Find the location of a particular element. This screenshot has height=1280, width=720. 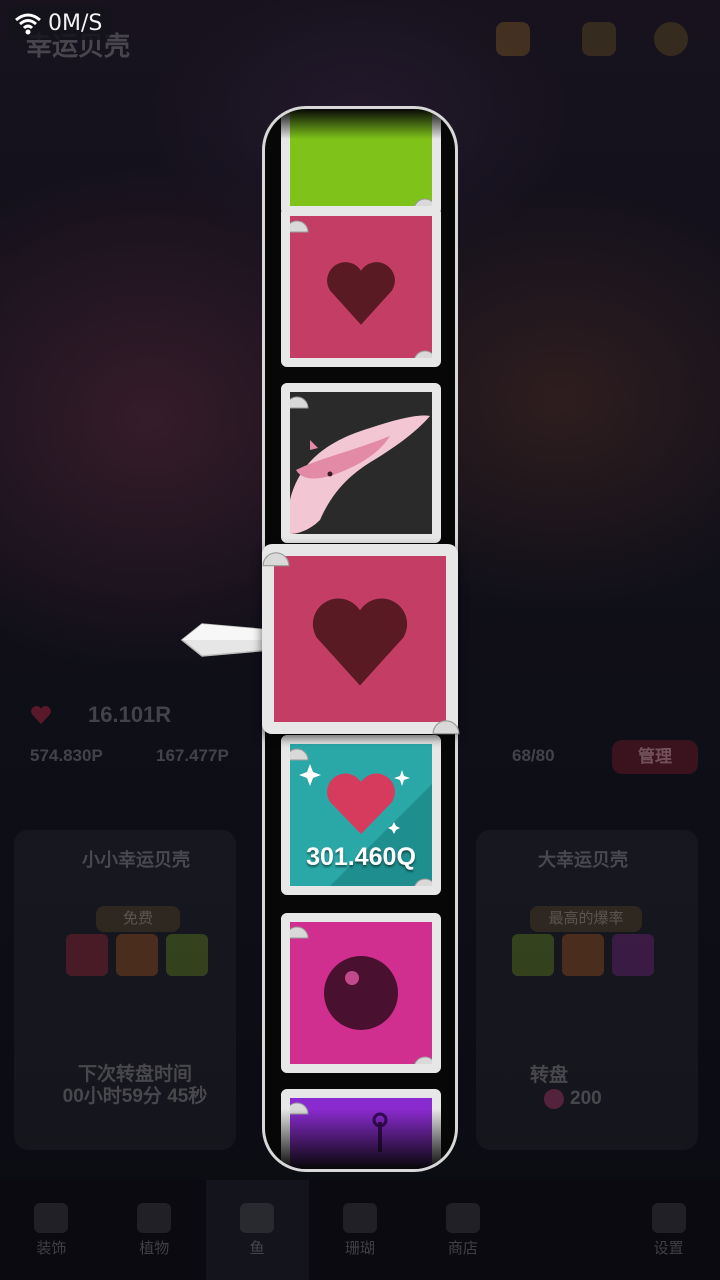

currency-row: 16.101R is located at coordinates (100, 715).